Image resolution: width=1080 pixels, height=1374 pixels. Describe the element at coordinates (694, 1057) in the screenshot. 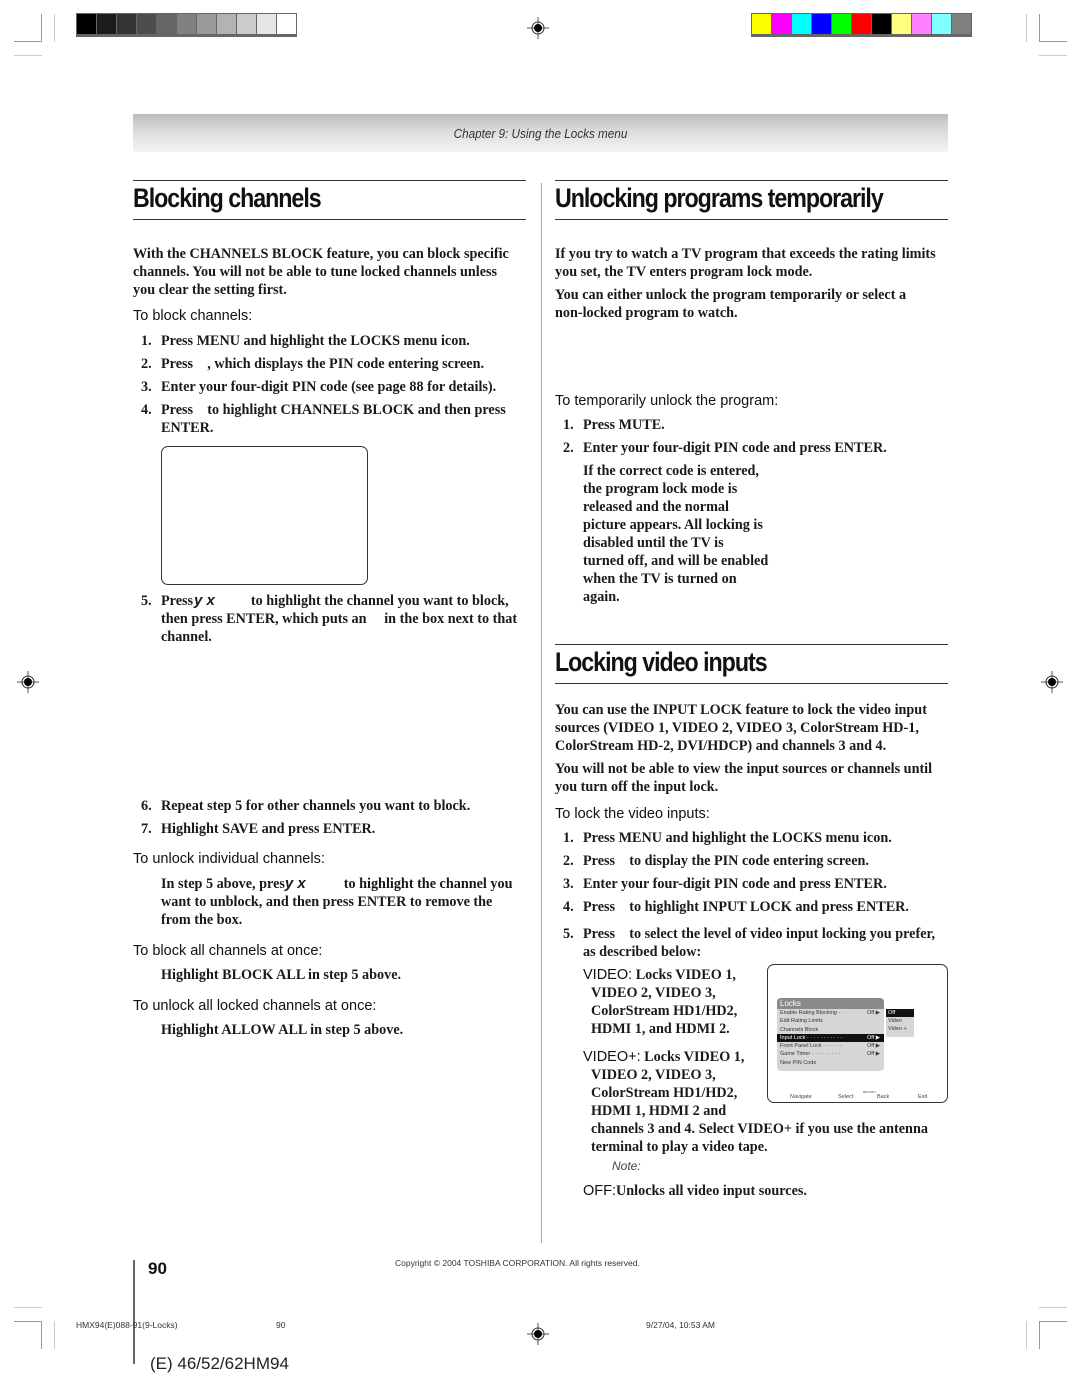

I see `text-line: Locks VIDEO 1,` at that location.